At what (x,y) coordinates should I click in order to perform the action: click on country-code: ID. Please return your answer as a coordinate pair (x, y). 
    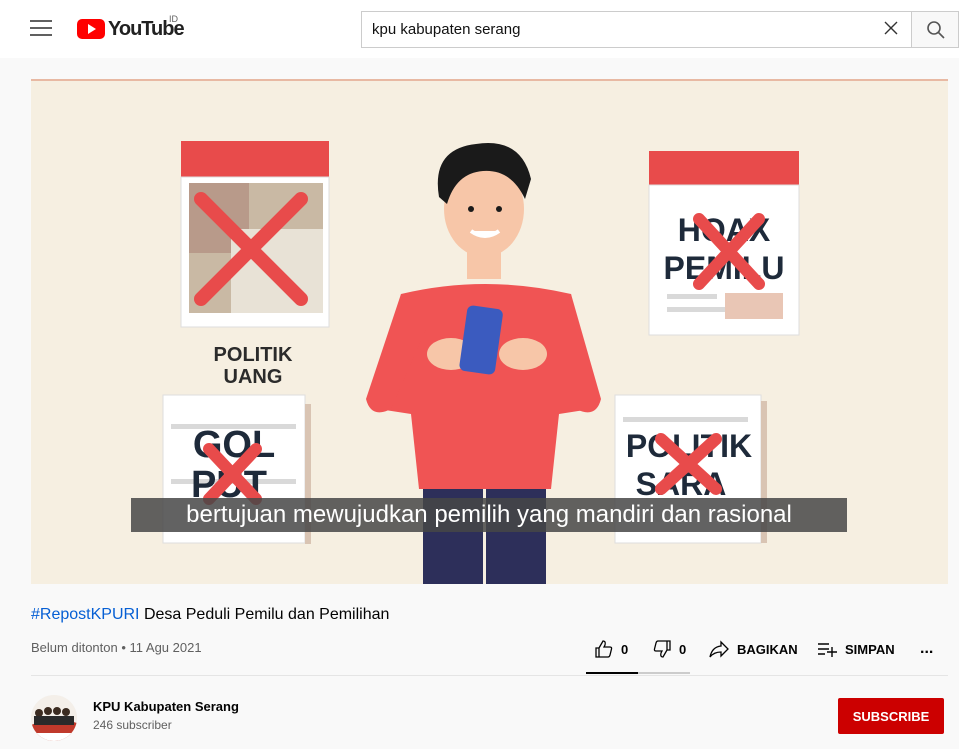
    Looking at the image, I should click on (173, 19).